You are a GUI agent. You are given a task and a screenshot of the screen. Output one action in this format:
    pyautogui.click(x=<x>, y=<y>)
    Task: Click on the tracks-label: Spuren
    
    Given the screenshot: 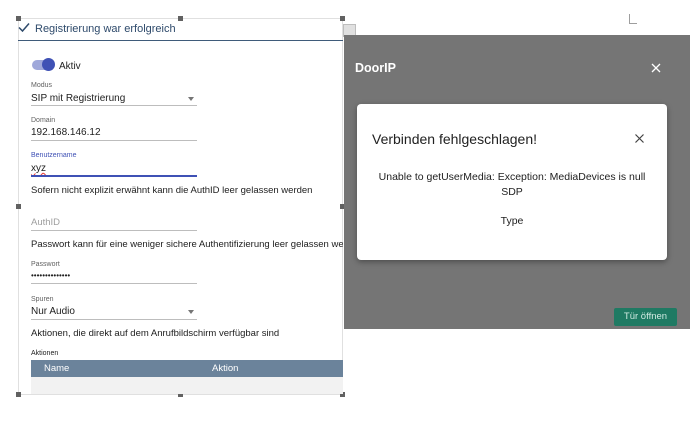 What is the action you would take?
    pyautogui.click(x=42, y=299)
    